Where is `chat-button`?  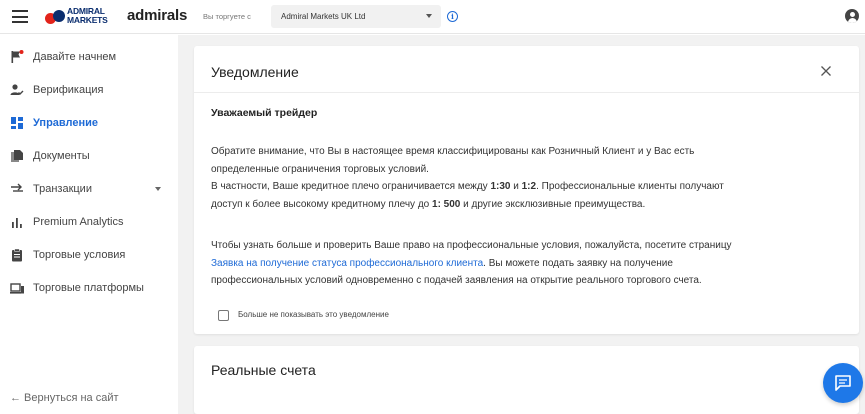
chat-button is located at coordinates (843, 383).